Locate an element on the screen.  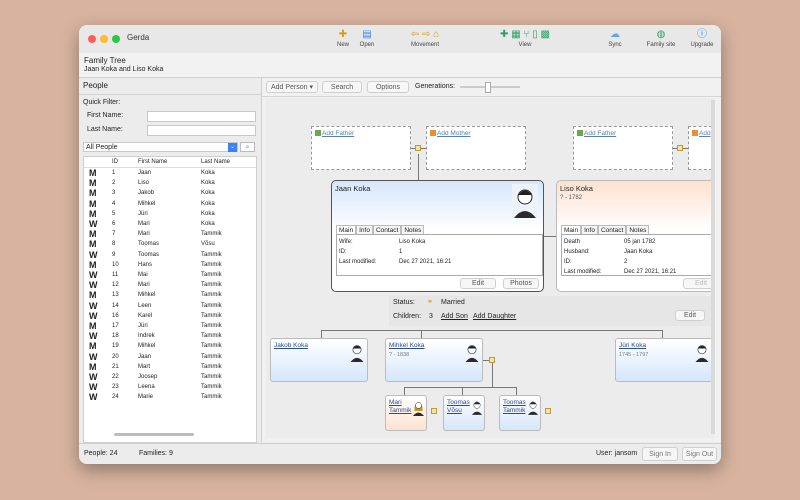
cell-first: Toomas is located at coordinates (149, 254).